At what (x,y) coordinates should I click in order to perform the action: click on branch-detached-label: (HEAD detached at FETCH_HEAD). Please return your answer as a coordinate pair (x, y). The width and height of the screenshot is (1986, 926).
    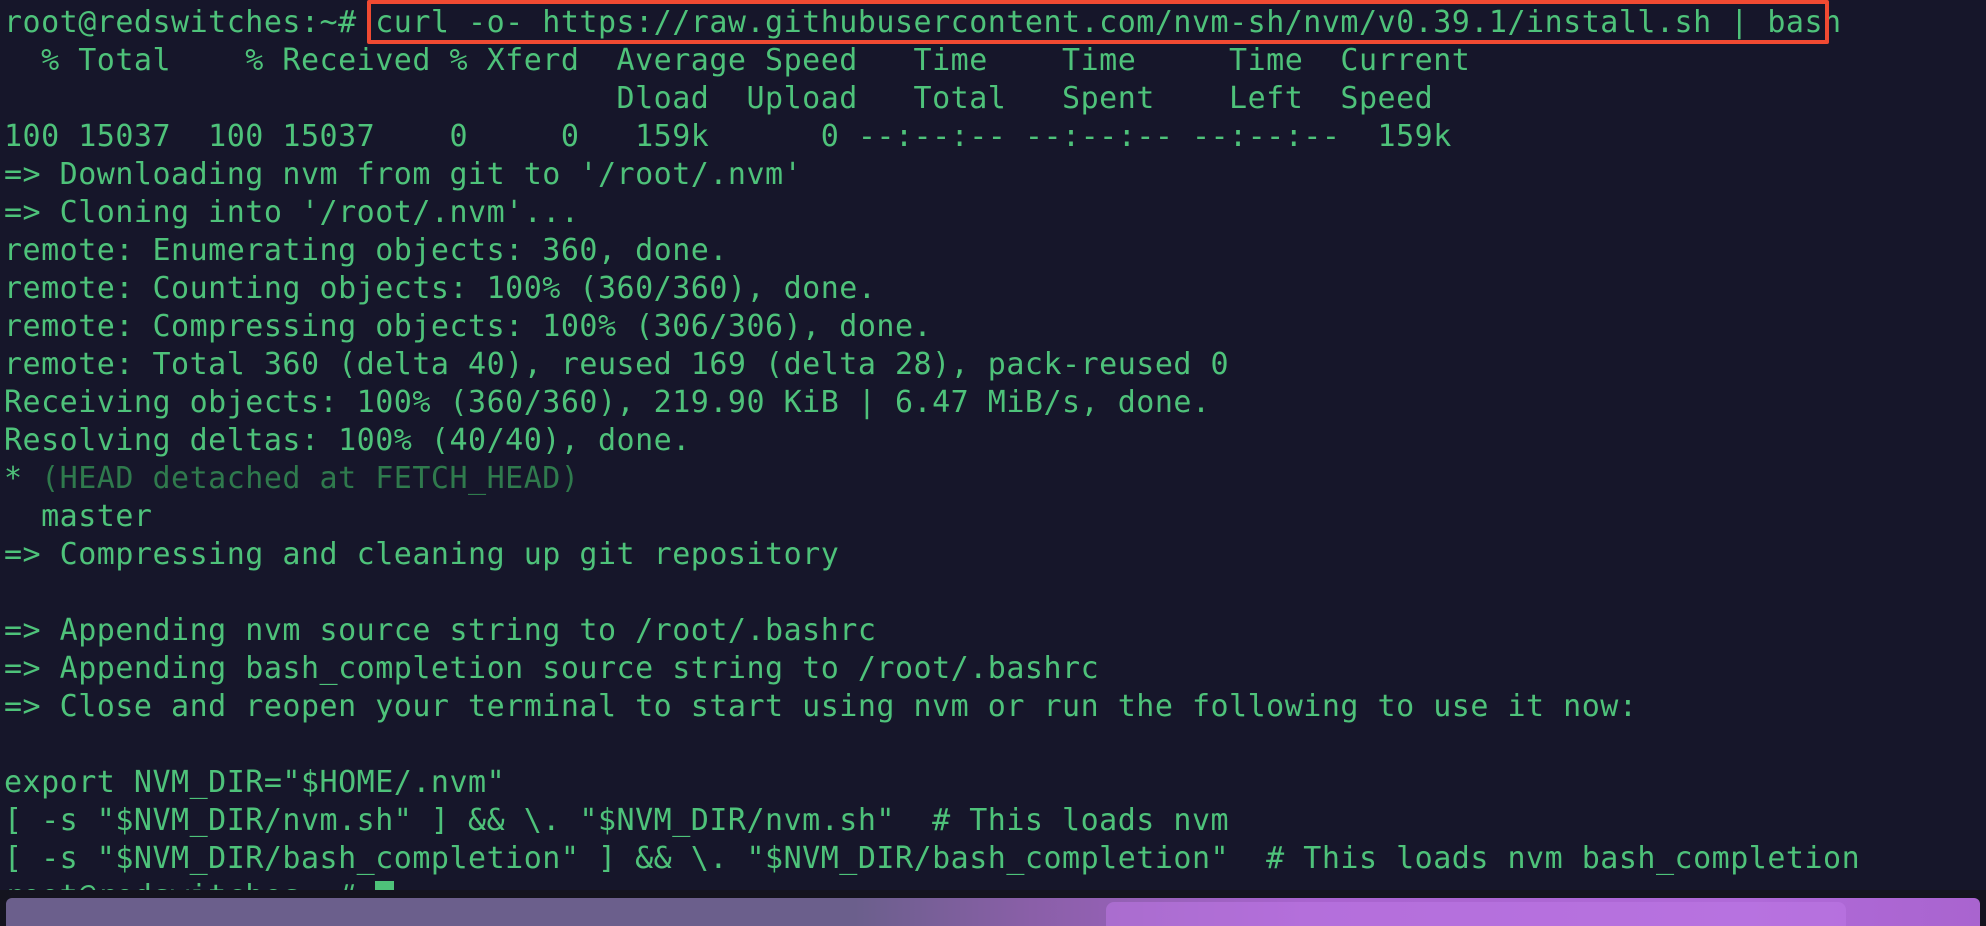
    Looking at the image, I should click on (310, 478).